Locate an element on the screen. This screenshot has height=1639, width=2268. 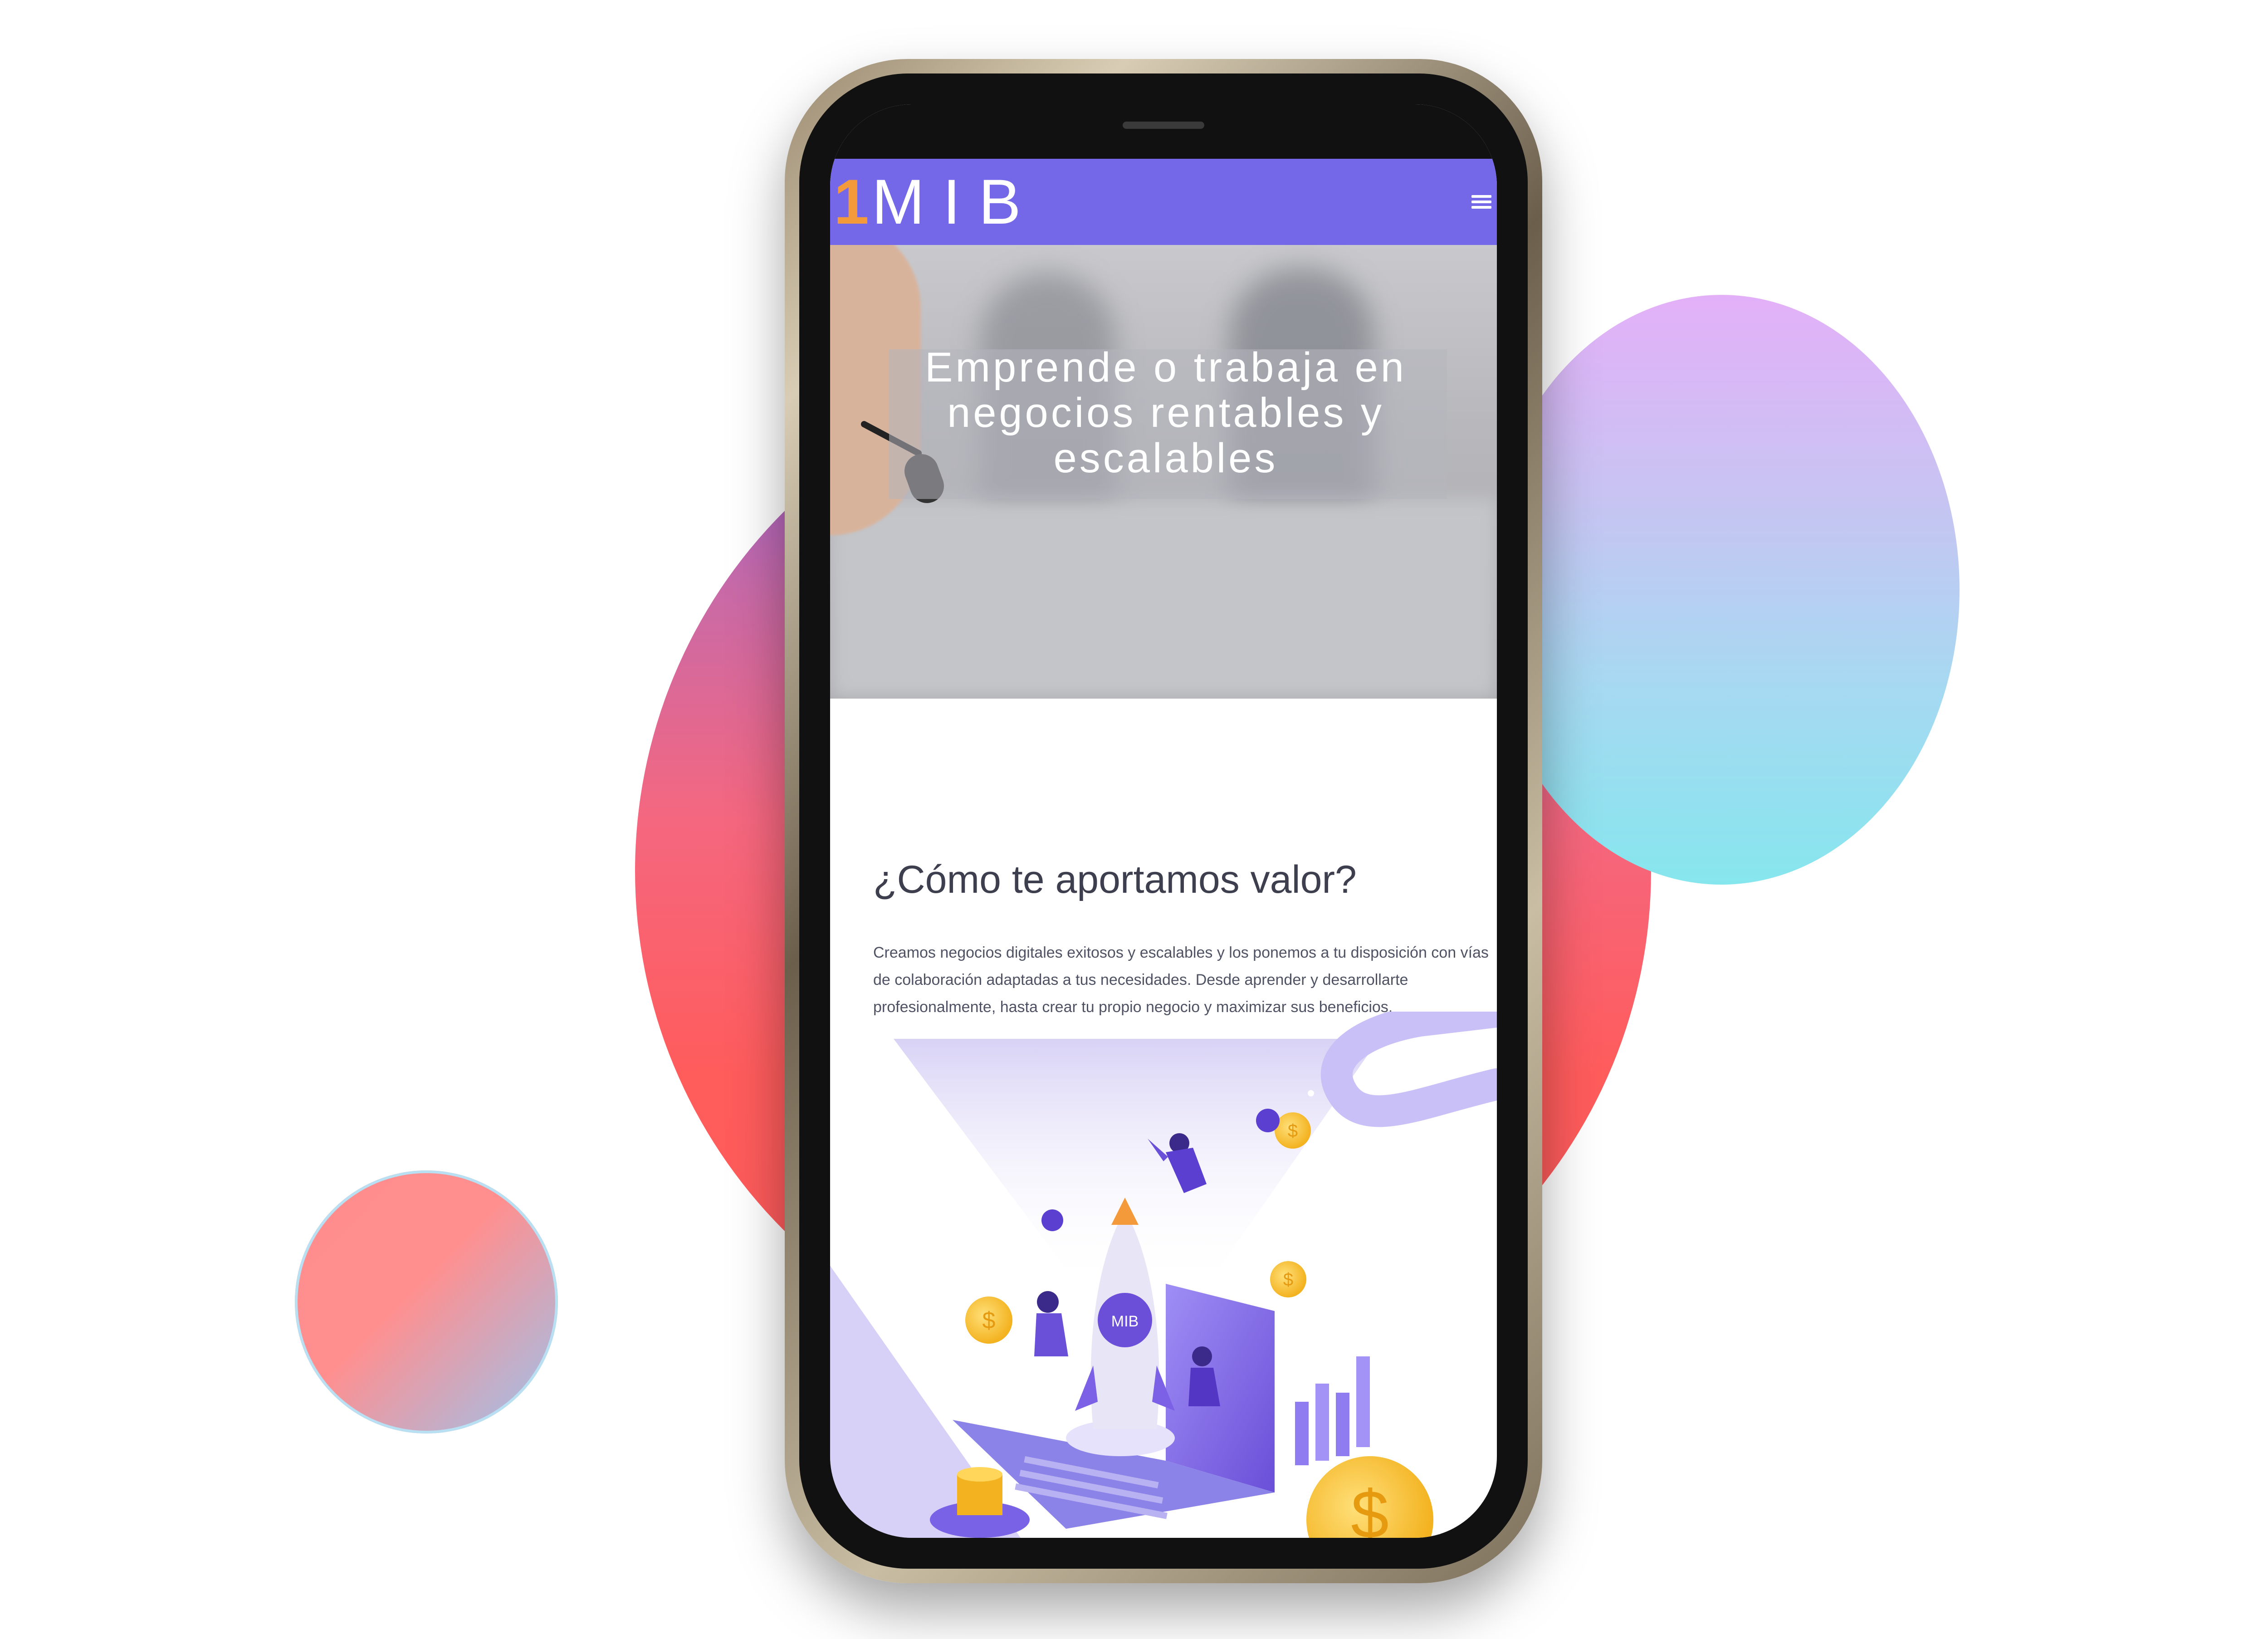
rocket-label: MIB is located at coordinates (1125, 1321).